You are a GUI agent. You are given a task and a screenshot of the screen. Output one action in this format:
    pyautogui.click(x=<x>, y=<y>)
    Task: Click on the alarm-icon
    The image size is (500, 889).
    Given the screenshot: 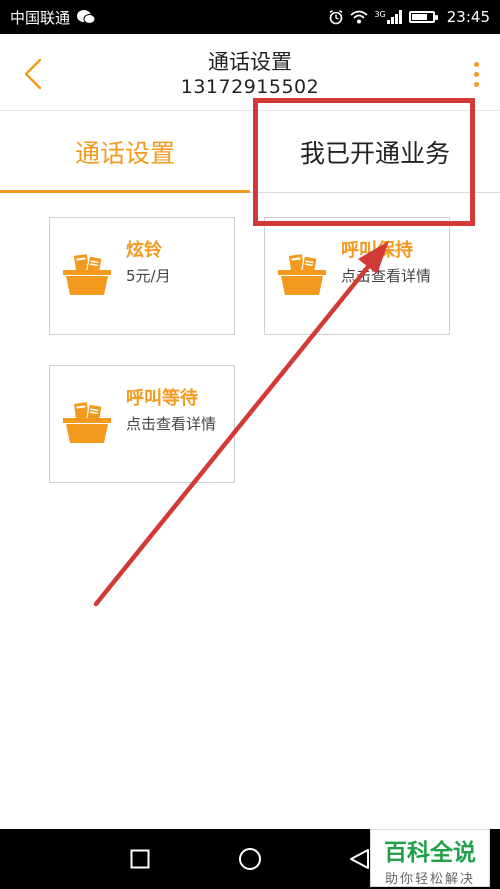 What is the action you would take?
    pyautogui.click(x=336, y=17)
    